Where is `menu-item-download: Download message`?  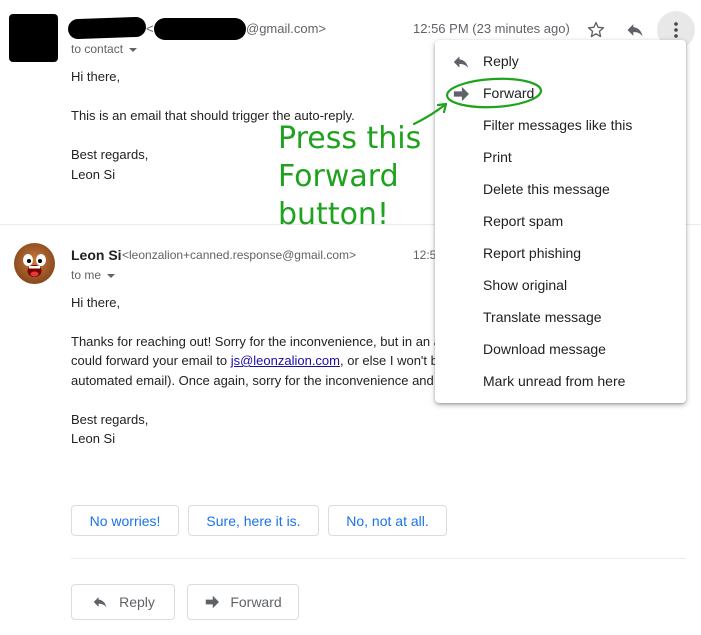 menu-item-download: Download message is located at coordinates (544, 349).